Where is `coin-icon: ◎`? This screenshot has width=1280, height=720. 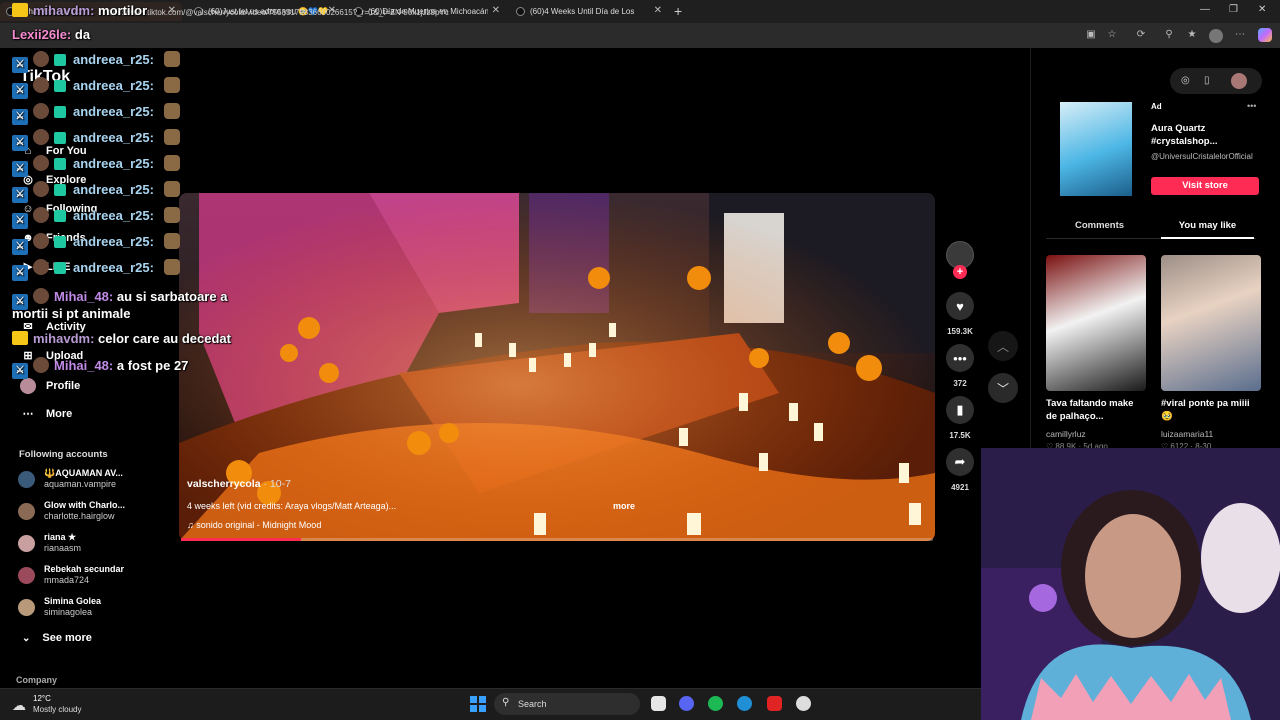
coin-icon: ◎ is located at coordinates (1185, 80).